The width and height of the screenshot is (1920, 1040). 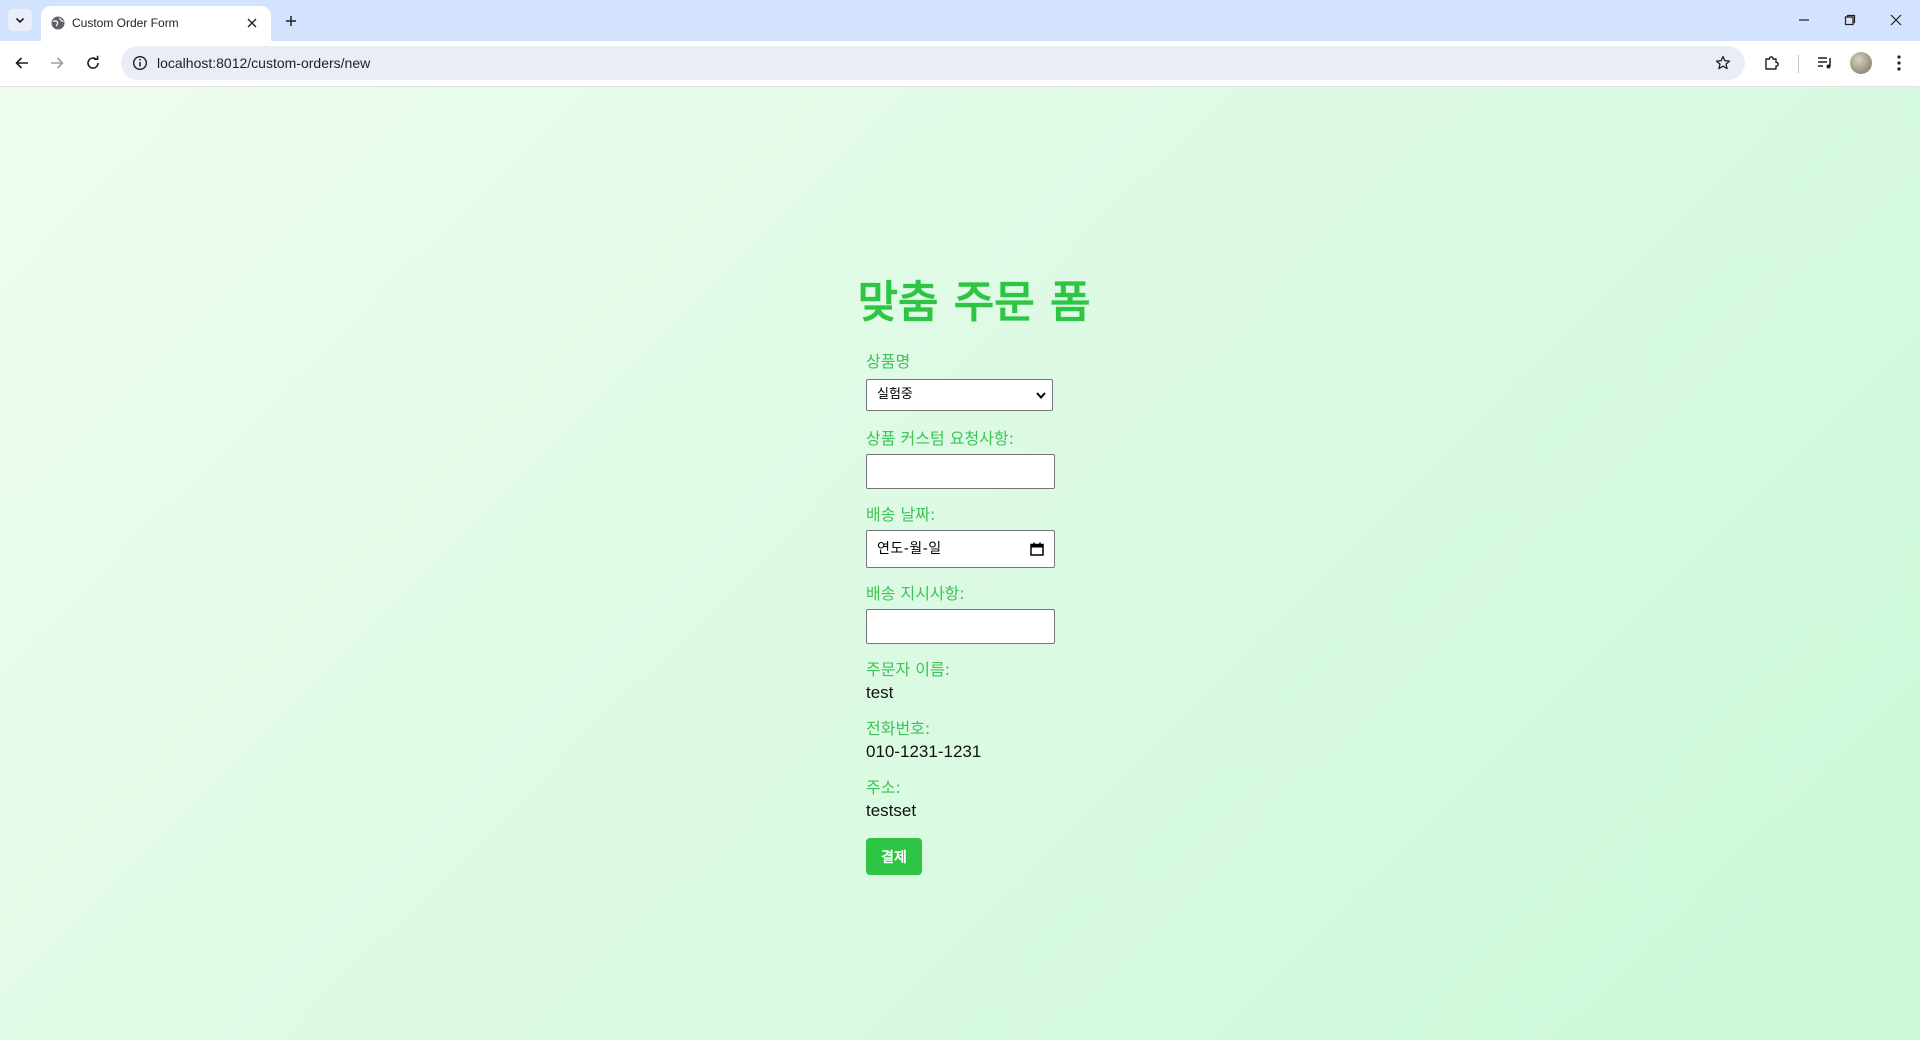 I want to click on page-title: 맞춤 주문 폼, so click(x=974, y=302).